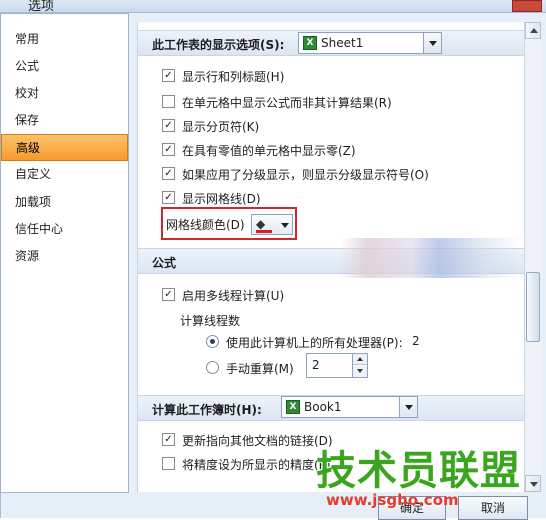 This screenshot has width=546, height=520. What do you see at coordinates (207, 410) in the screenshot?
I see `workbook-calc-label: 计算此工作簿时(H):` at bounding box center [207, 410].